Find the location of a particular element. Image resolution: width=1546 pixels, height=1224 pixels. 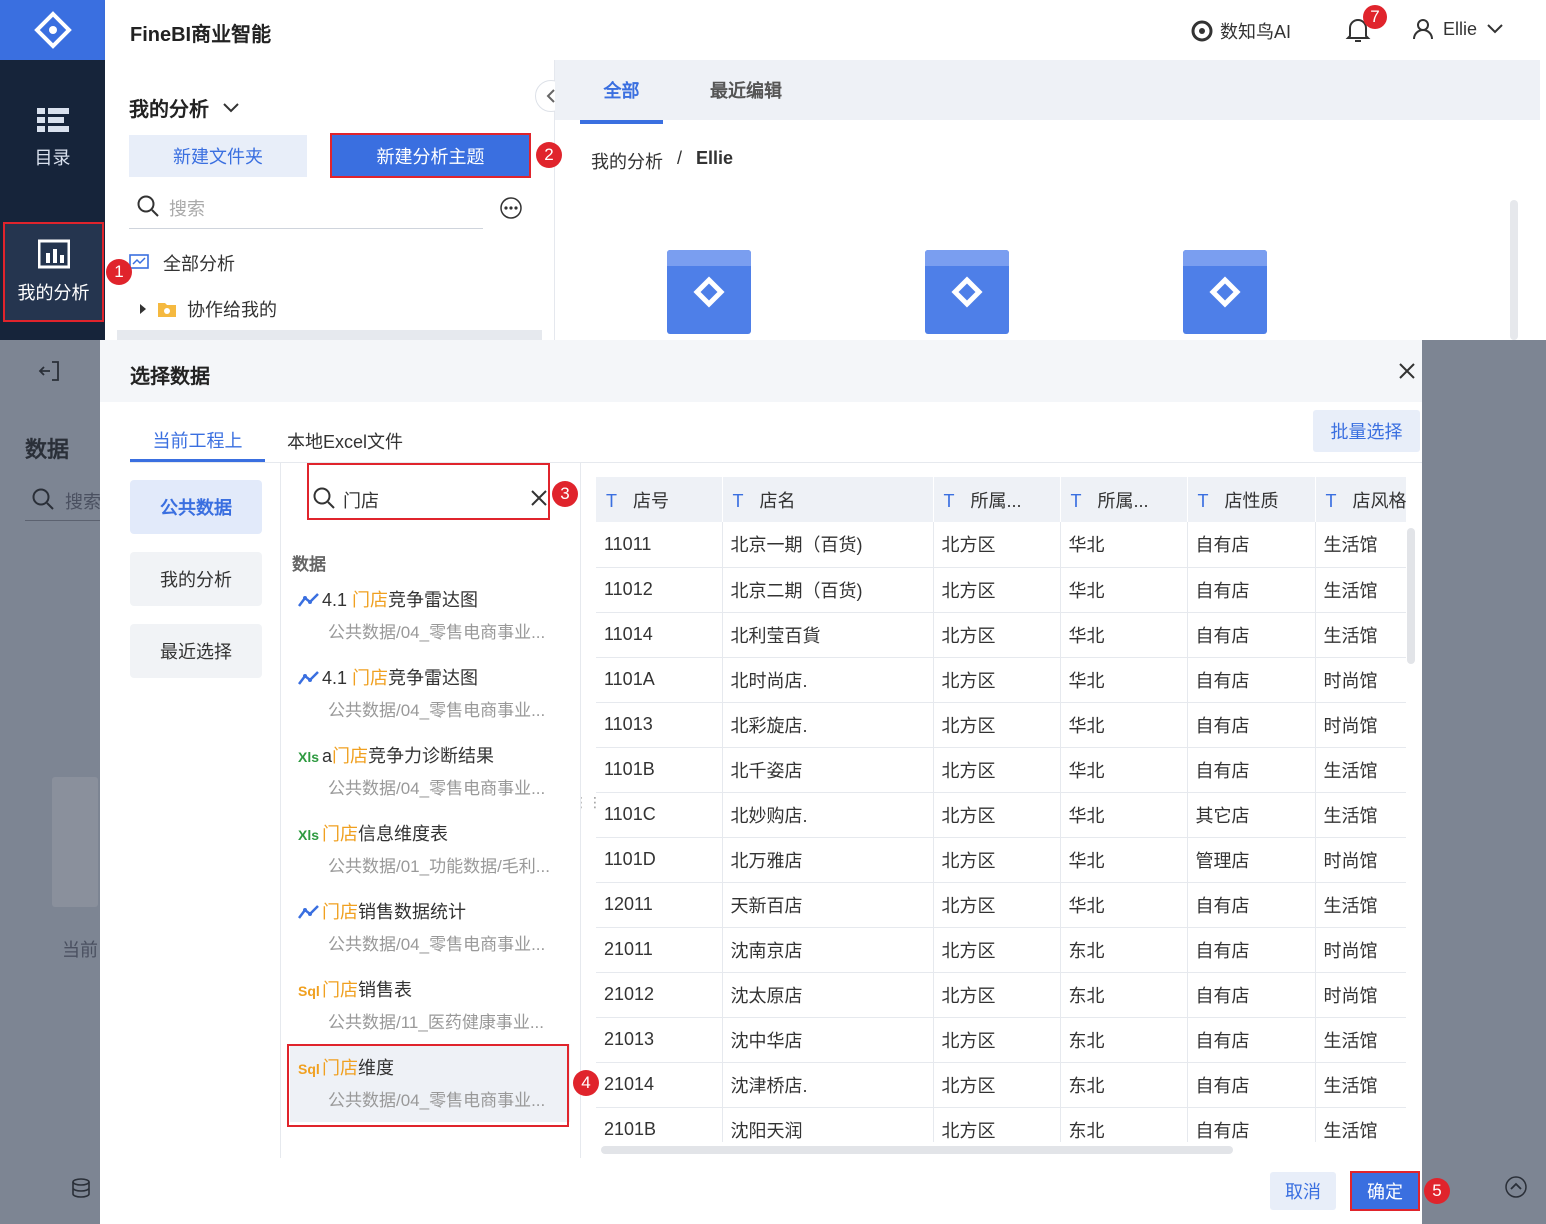

table-row: 1101D 北万雅店 北方区 华北 管理店 时尚馆 is located at coordinates (1001, 860).